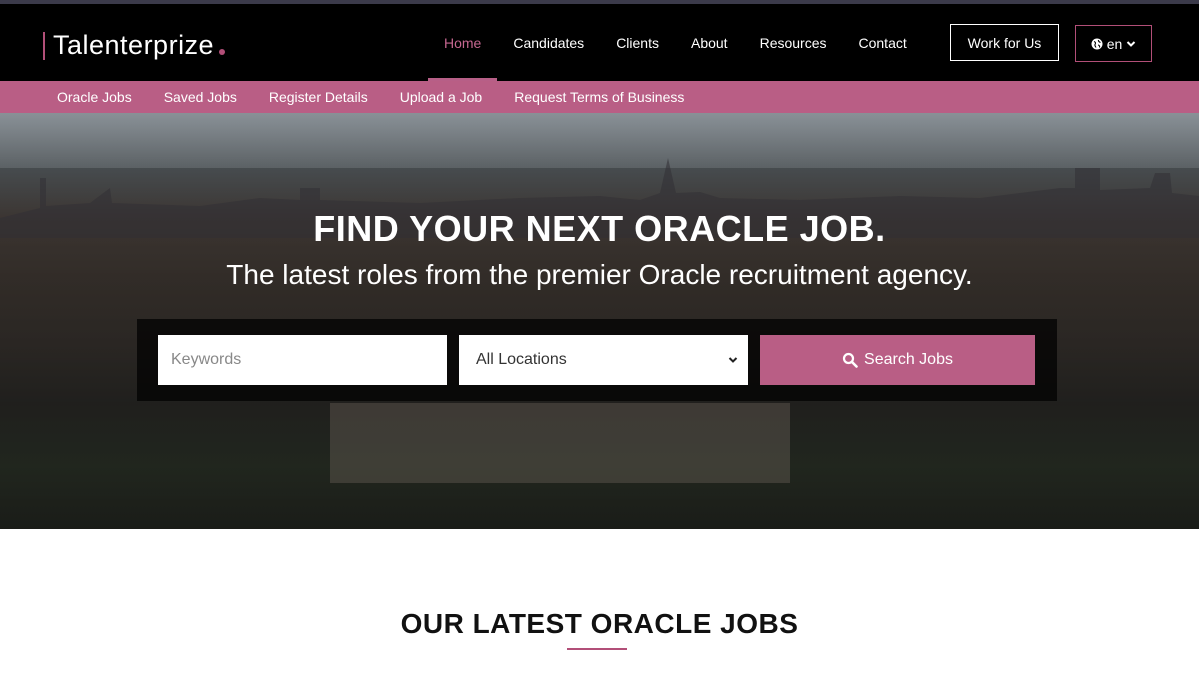 The image size is (1199, 681). Describe the element at coordinates (793, 42) in the screenshot. I see `nav-resources: Resources` at that location.